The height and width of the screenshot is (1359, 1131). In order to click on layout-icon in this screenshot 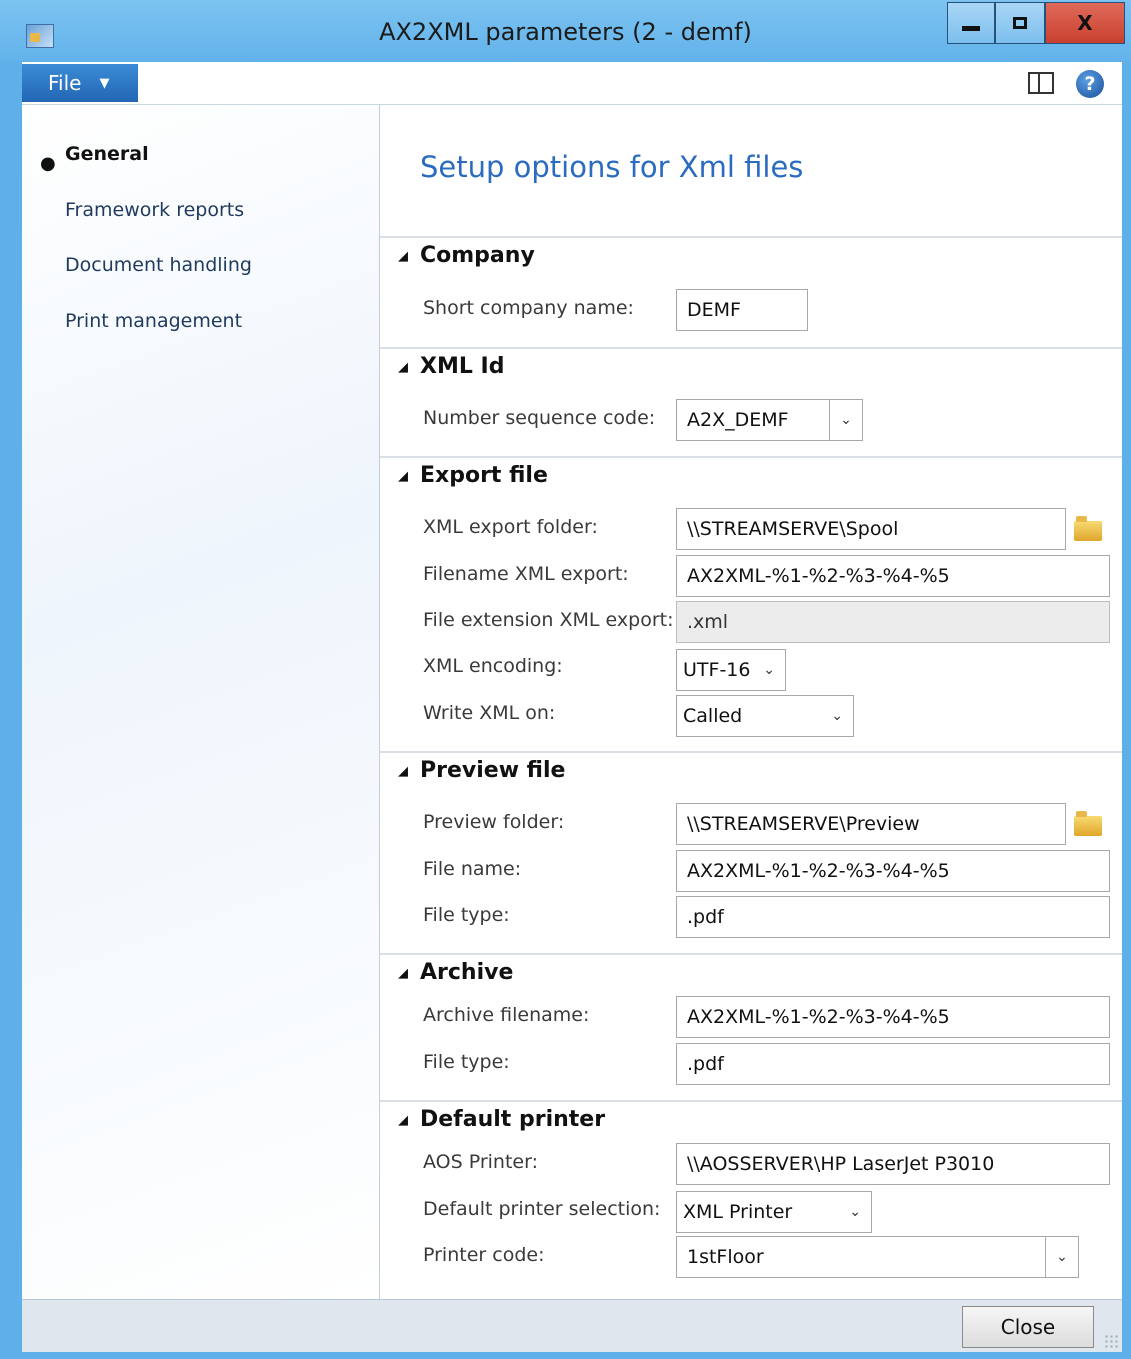, I will do `click(1041, 83)`.